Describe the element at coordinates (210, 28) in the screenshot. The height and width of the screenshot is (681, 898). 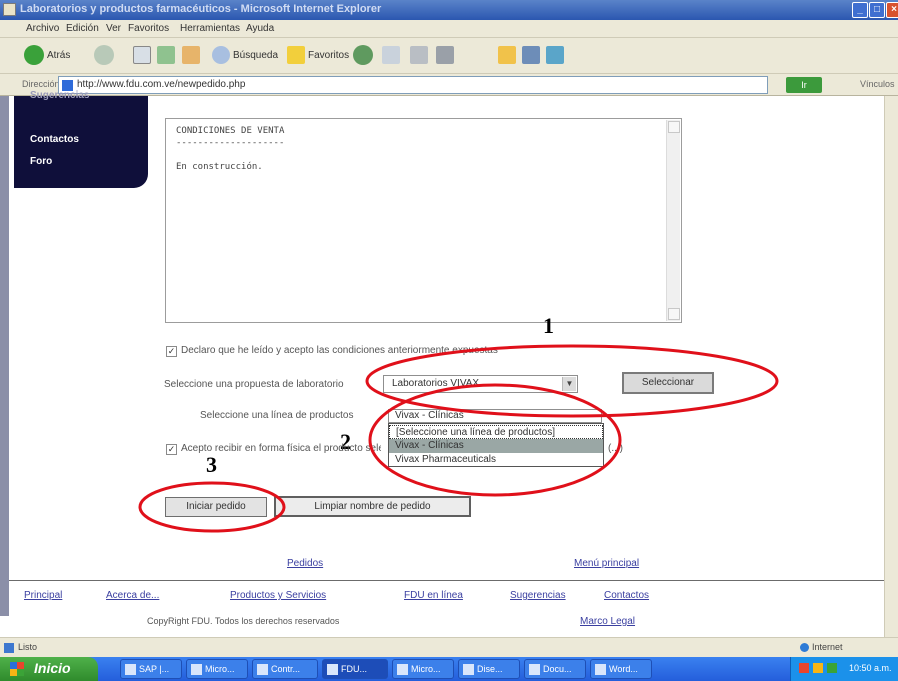
I see `menu-herramientas: Herramientas` at that location.